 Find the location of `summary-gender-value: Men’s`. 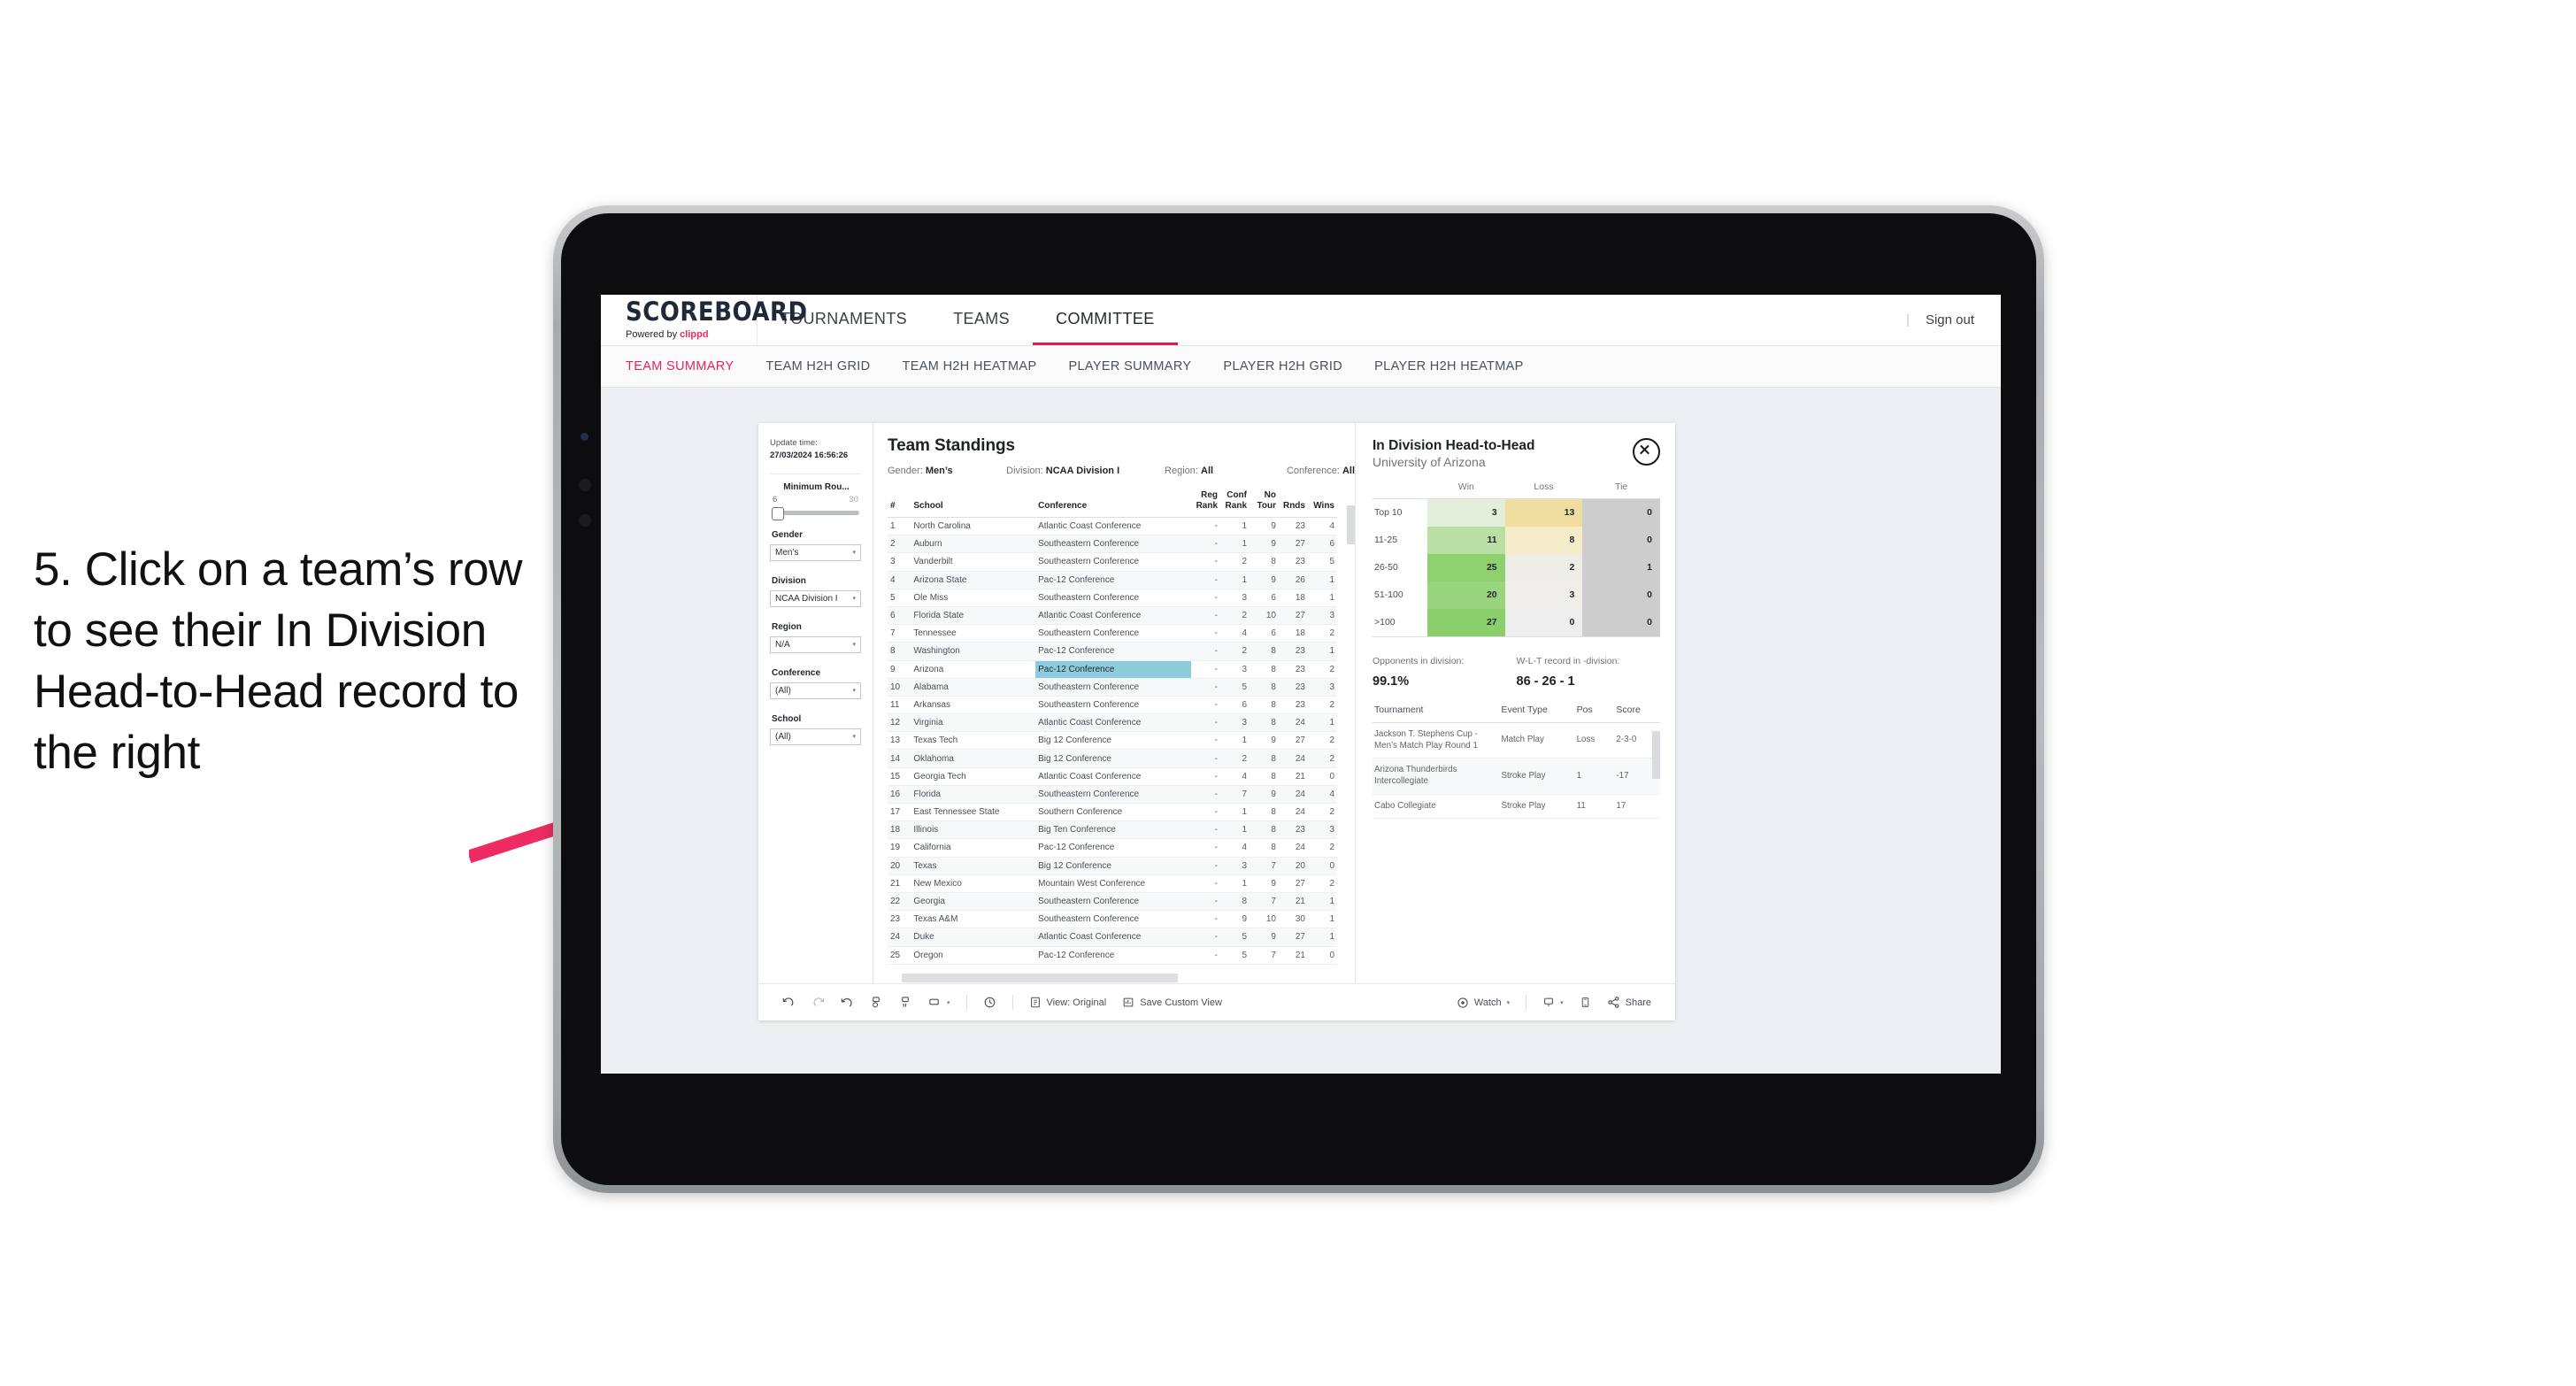

summary-gender-value: Men’s is located at coordinates (939, 471).